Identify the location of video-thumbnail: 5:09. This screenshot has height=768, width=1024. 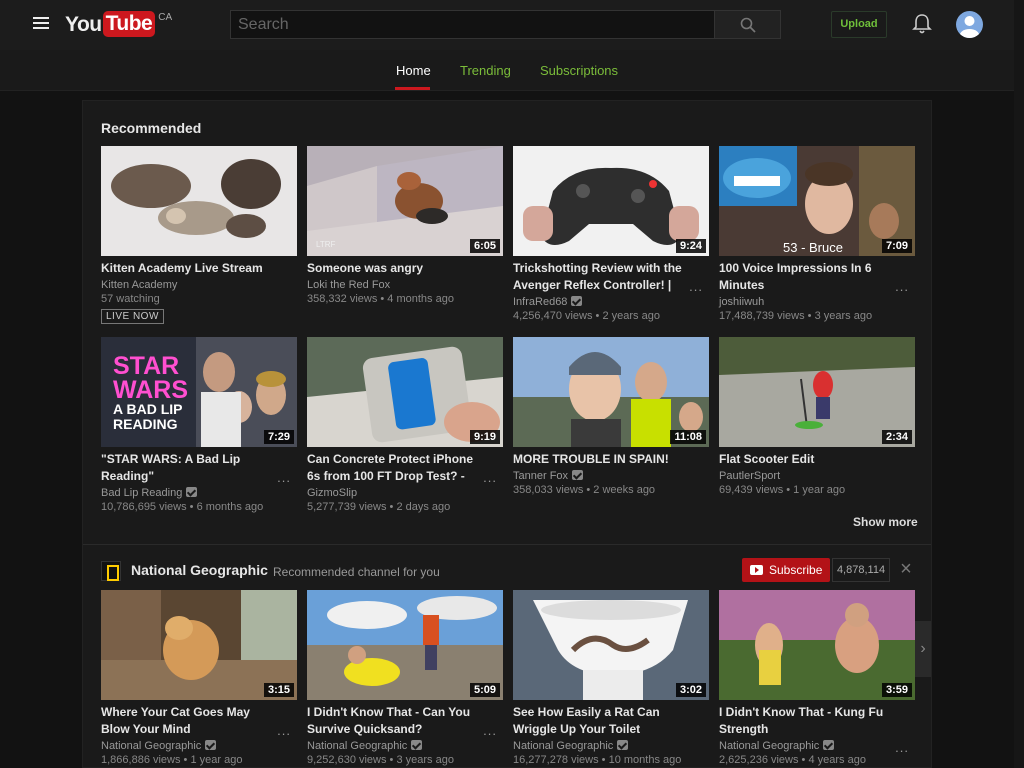
(405, 645).